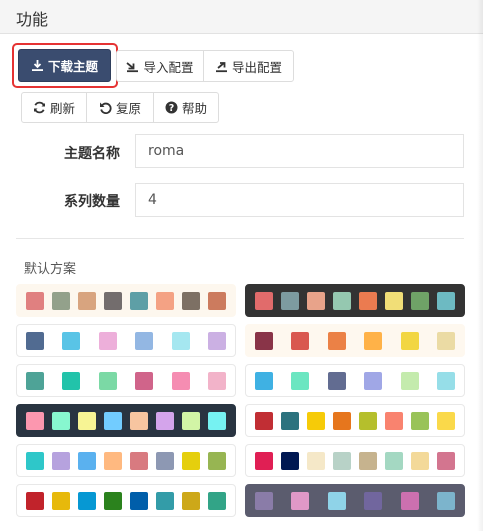 Image resolution: width=483 pixels, height=531 pixels. Describe the element at coordinates (54, 107) in the screenshot. I see `refresh-button: 刷新` at that location.